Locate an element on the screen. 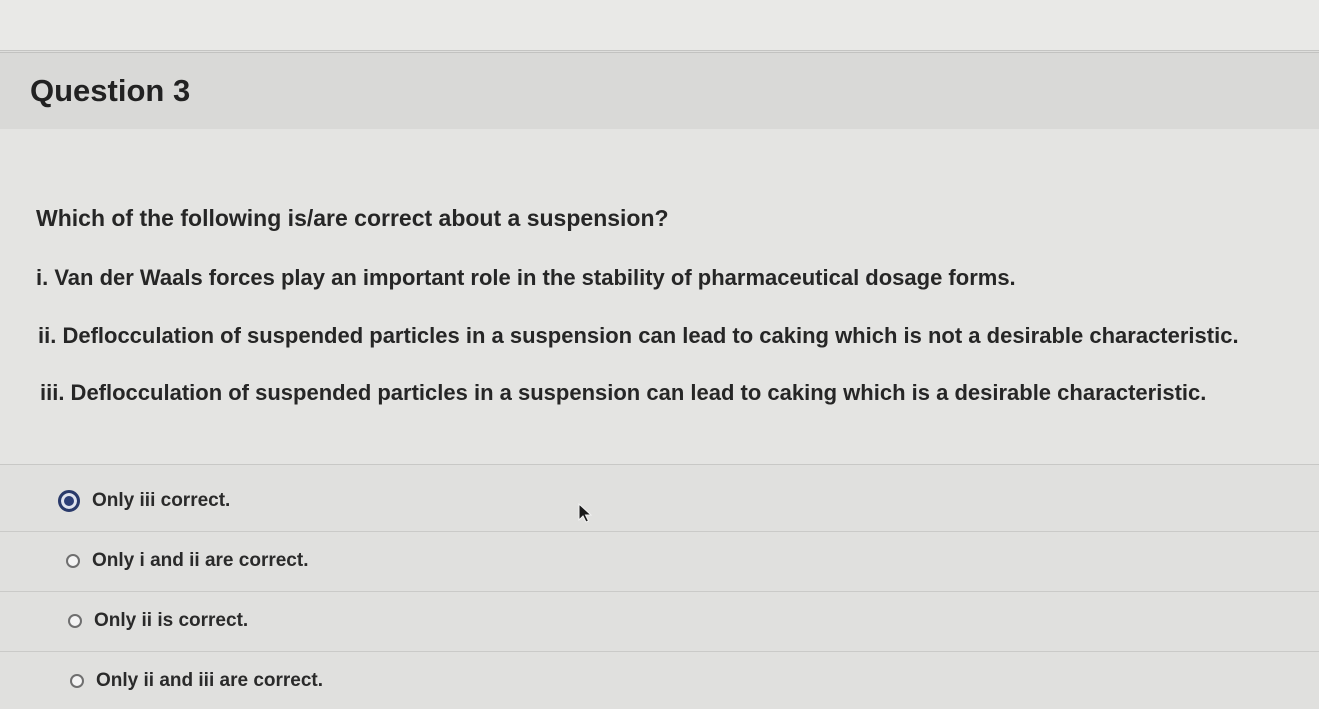 This screenshot has height=709, width=1319. answer-option-3: Only ii is correct. is located at coordinates (659, 621).